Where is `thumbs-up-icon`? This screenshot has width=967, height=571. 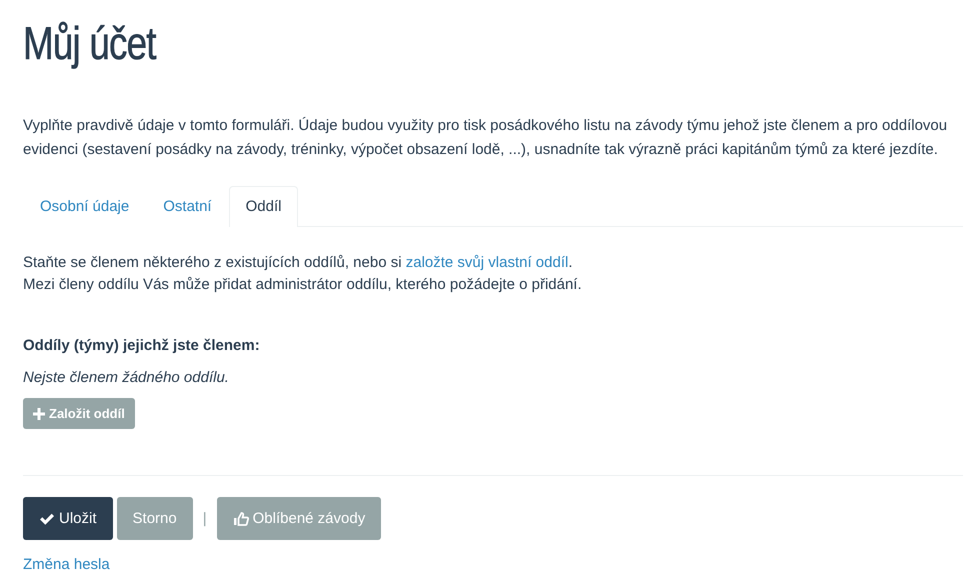 thumbs-up-icon is located at coordinates (240, 518).